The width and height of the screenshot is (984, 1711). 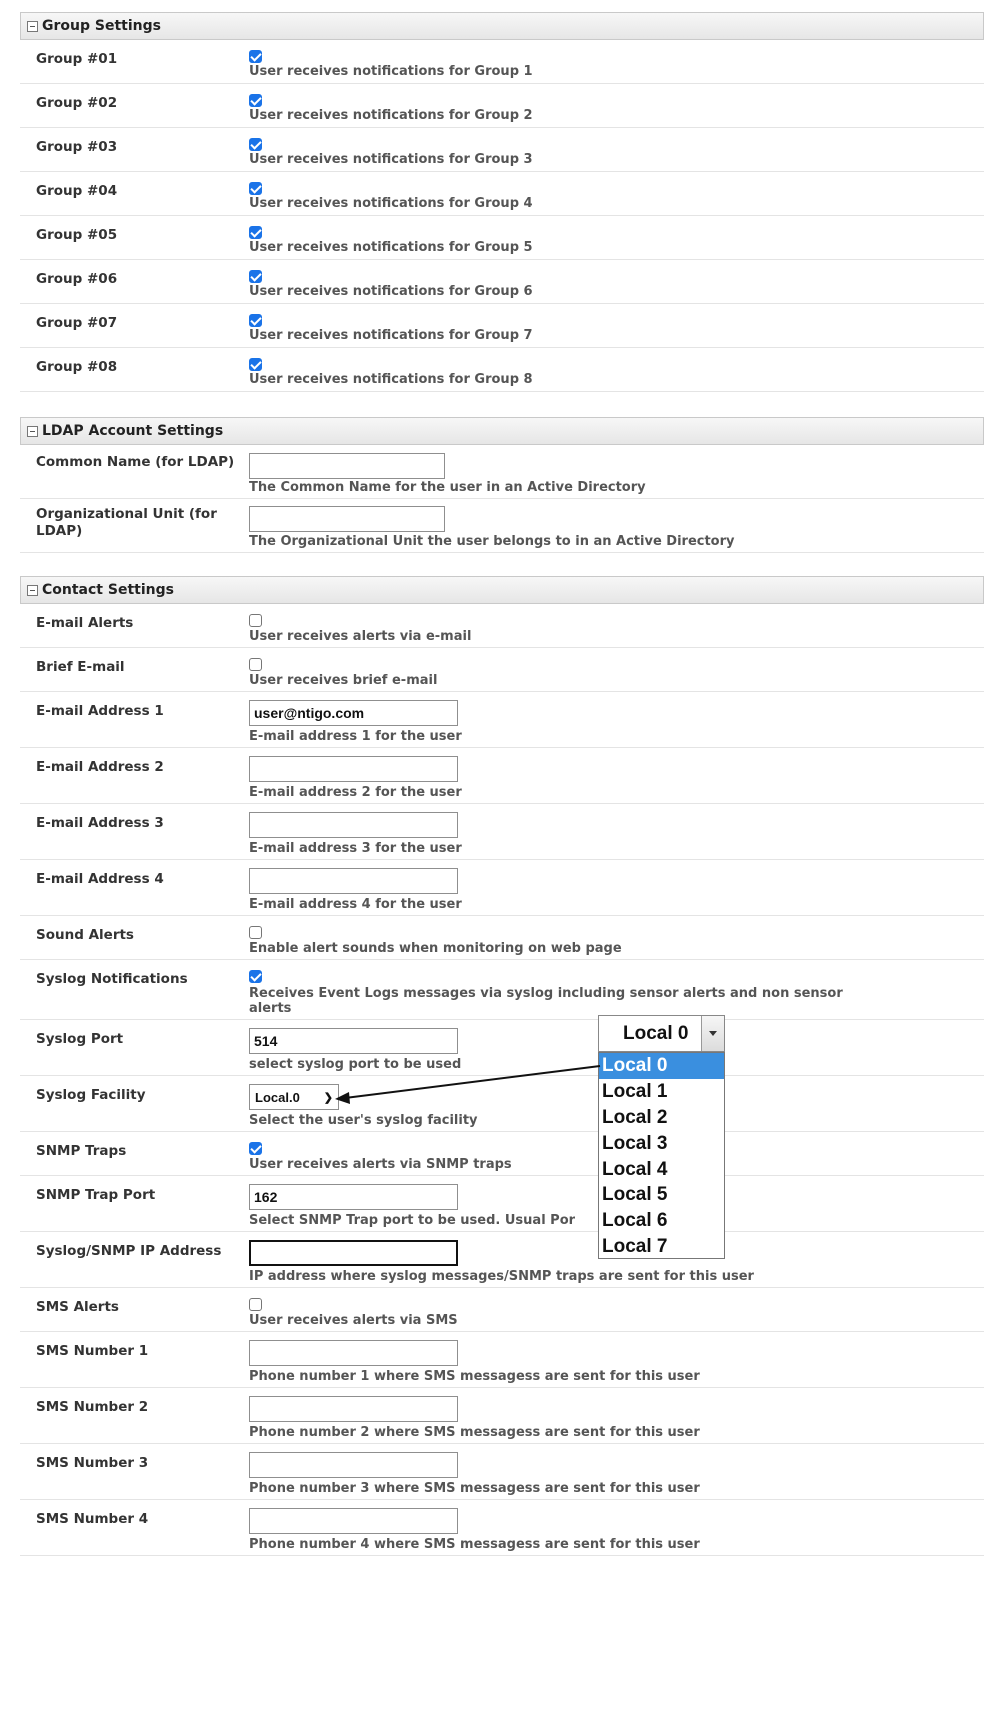 What do you see at coordinates (468, 1084) in the screenshot?
I see `annotation-arrow` at bounding box center [468, 1084].